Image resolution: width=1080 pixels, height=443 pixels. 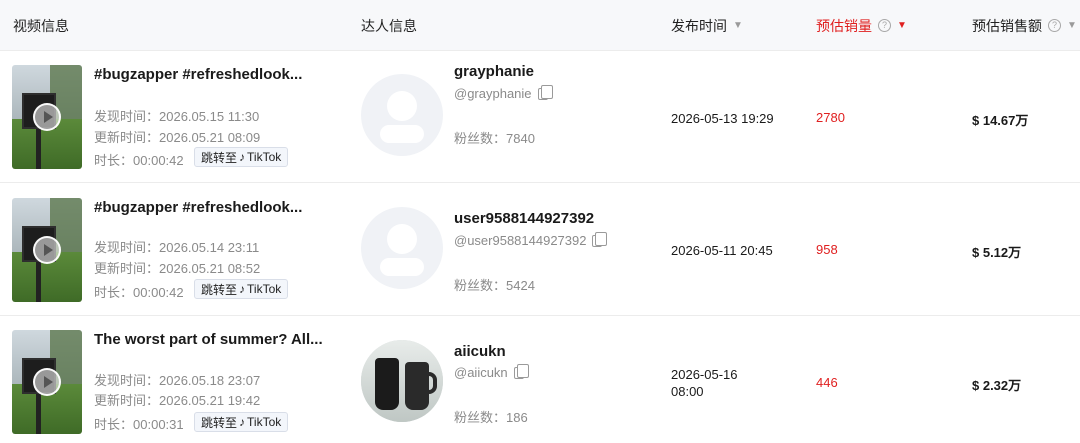 I want to click on creator-name: grayphanie, so click(x=494, y=71).